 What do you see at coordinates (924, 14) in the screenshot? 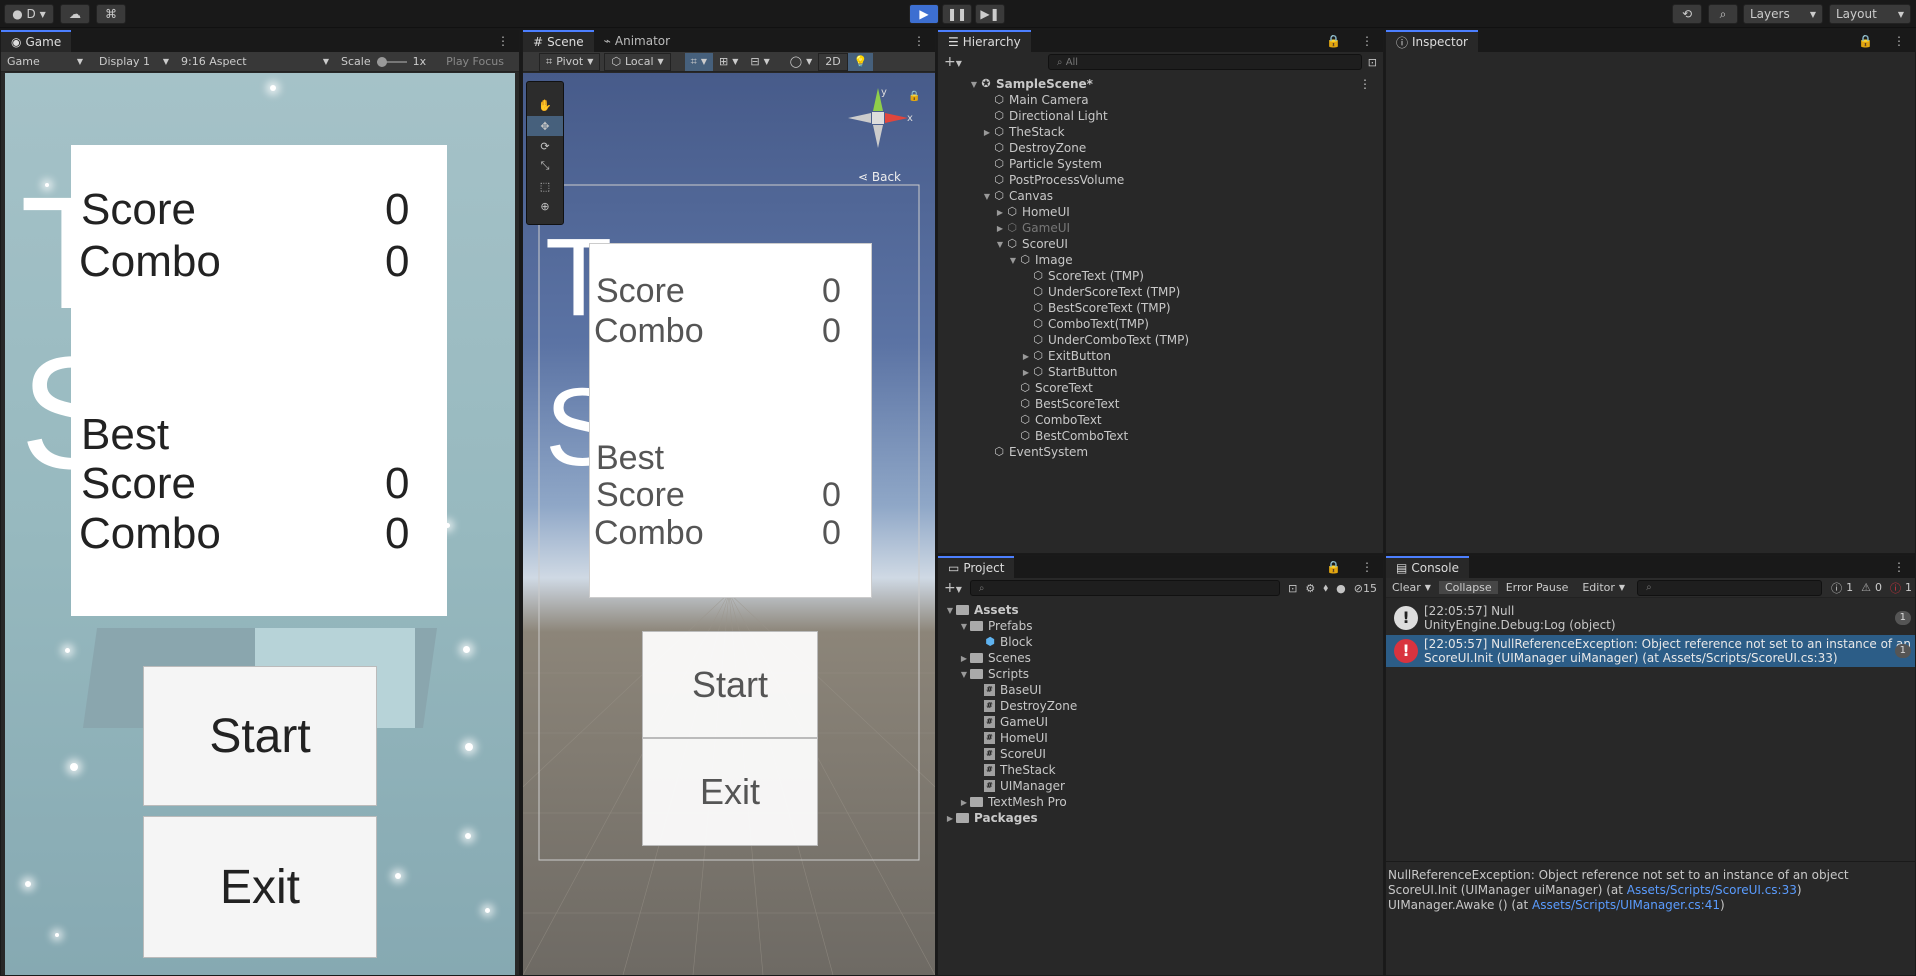
I see `play-button: ▶` at bounding box center [924, 14].